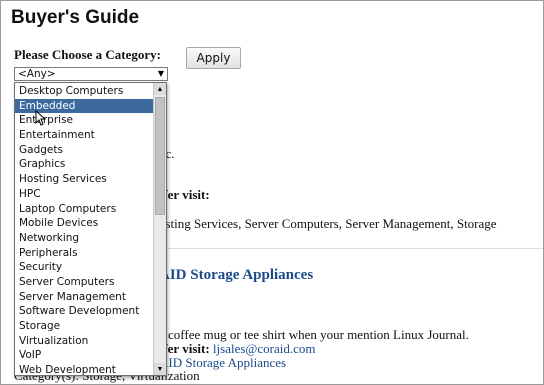  What do you see at coordinates (87, 54) in the screenshot?
I see `category-label: Please Choose a Category:` at bounding box center [87, 54].